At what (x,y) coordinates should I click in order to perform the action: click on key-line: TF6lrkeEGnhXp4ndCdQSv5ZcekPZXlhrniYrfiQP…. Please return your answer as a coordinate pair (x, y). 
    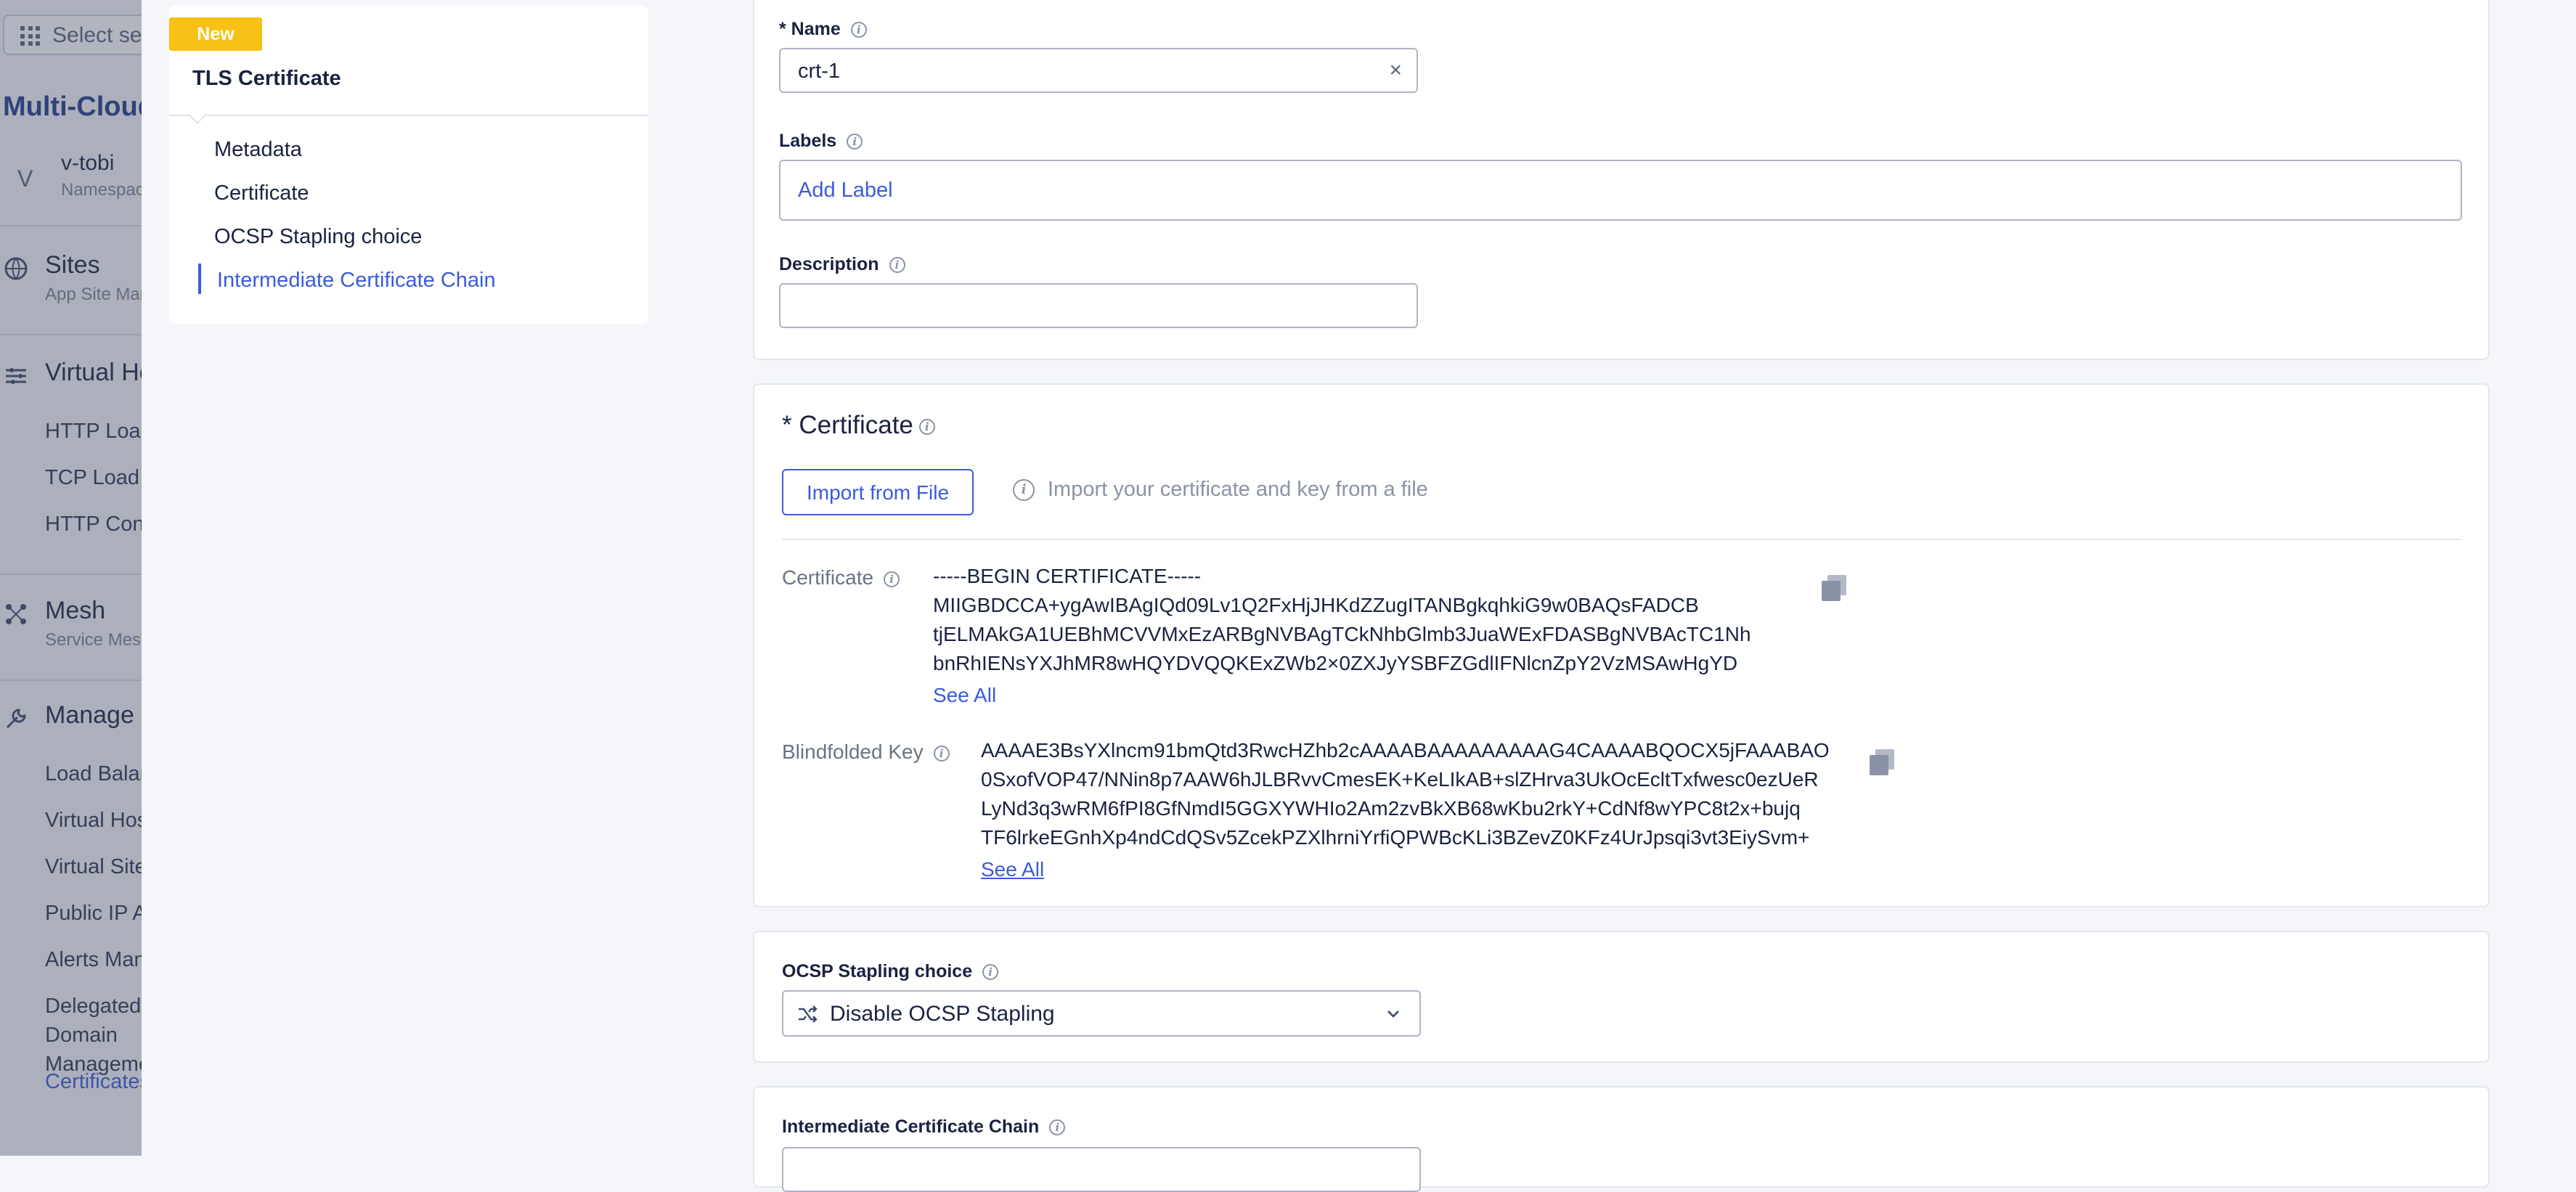
    Looking at the image, I should click on (1395, 837).